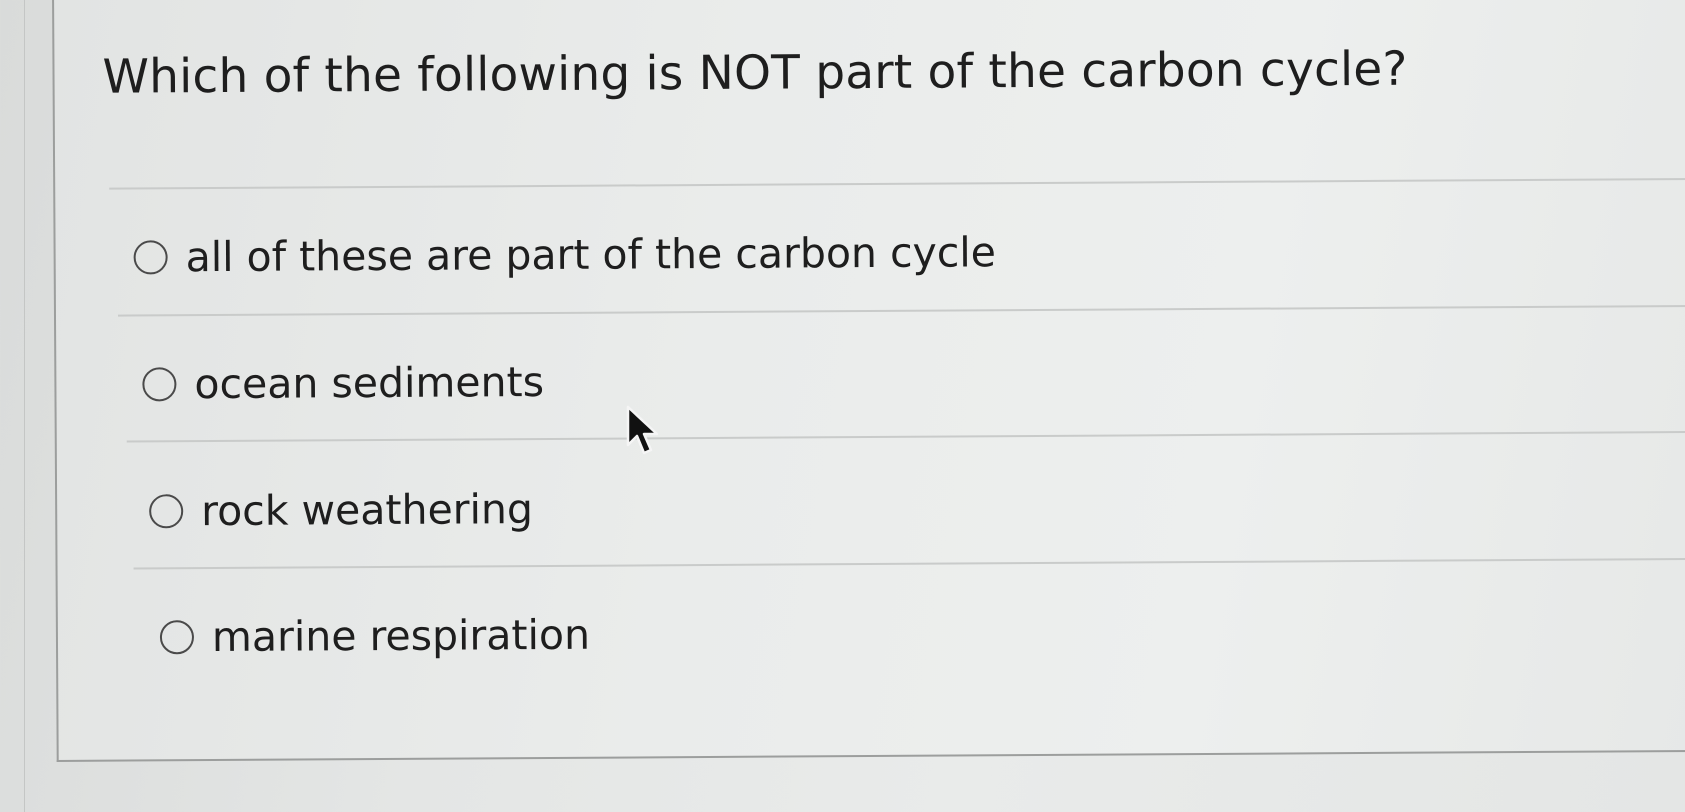 This screenshot has width=1685, height=812. What do you see at coordinates (401, 636) in the screenshot?
I see `answer-label: marine respiration` at bounding box center [401, 636].